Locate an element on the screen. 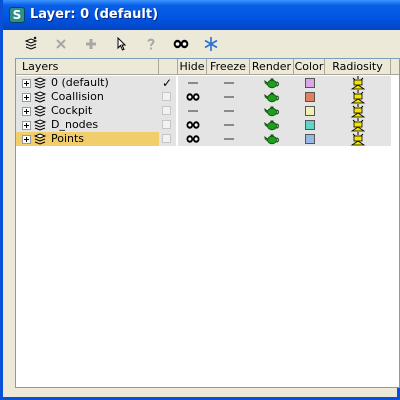  app-icon-glyph: S is located at coordinates (17, 15).